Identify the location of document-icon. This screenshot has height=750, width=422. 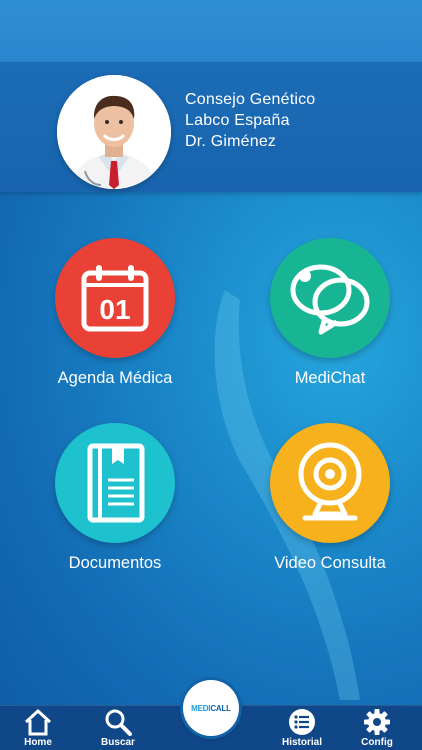
(116, 483).